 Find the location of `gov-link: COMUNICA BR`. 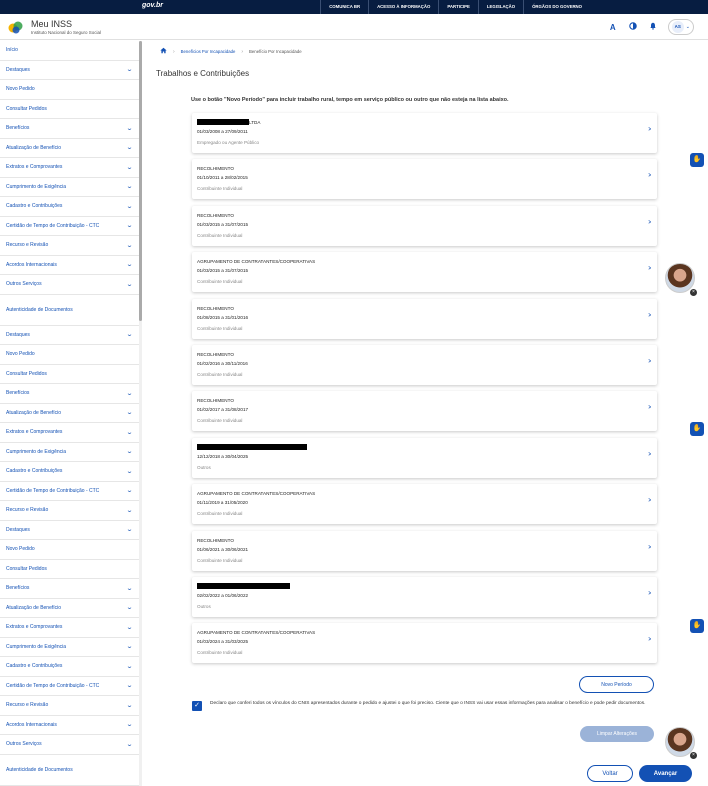

gov-link: COMUNICA BR is located at coordinates (344, 7).